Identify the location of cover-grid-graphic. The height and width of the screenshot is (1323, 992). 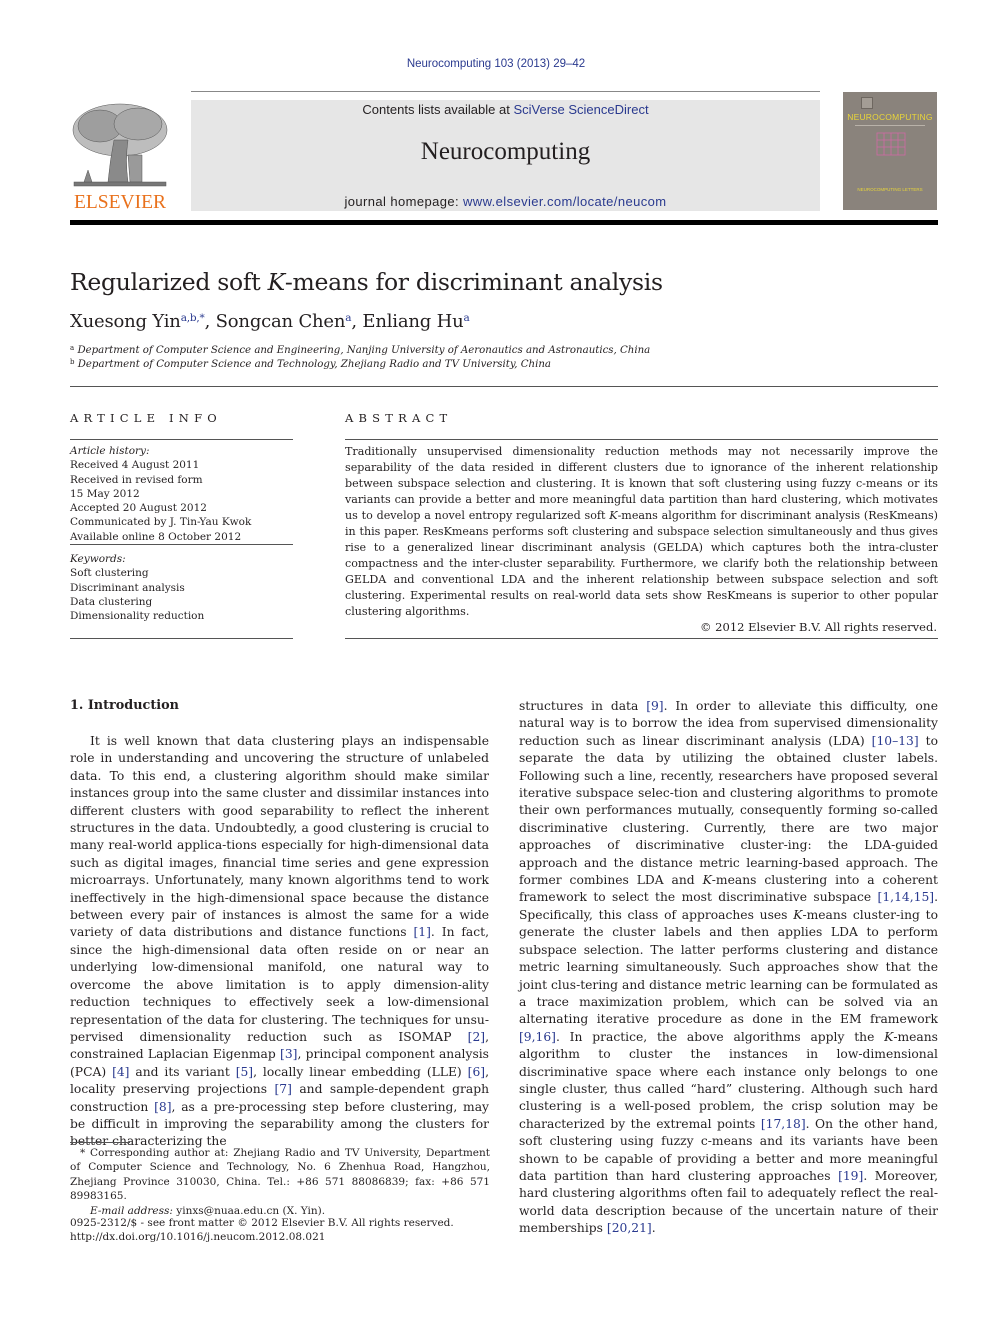
(891, 144).